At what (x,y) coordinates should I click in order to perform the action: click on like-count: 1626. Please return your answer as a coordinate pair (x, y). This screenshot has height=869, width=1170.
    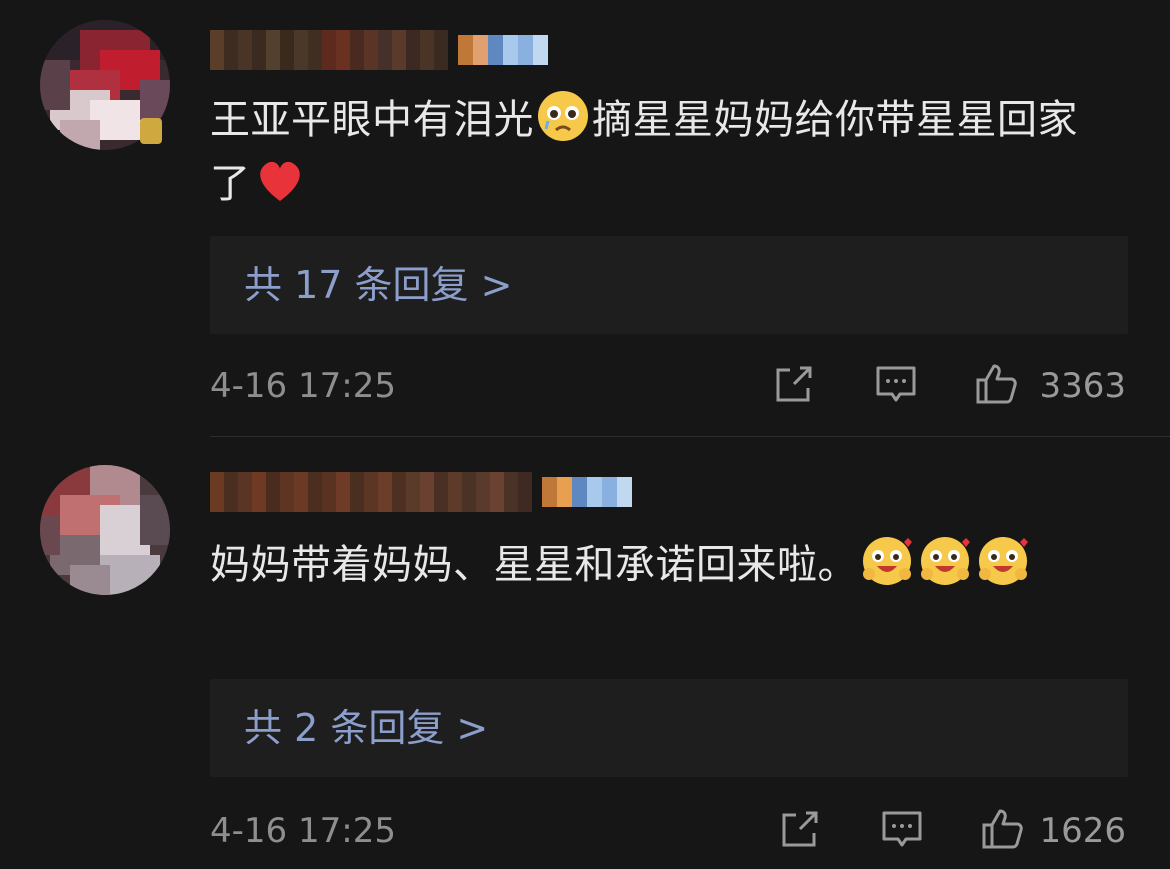
    Looking at the image, I should click on (1082, 831).